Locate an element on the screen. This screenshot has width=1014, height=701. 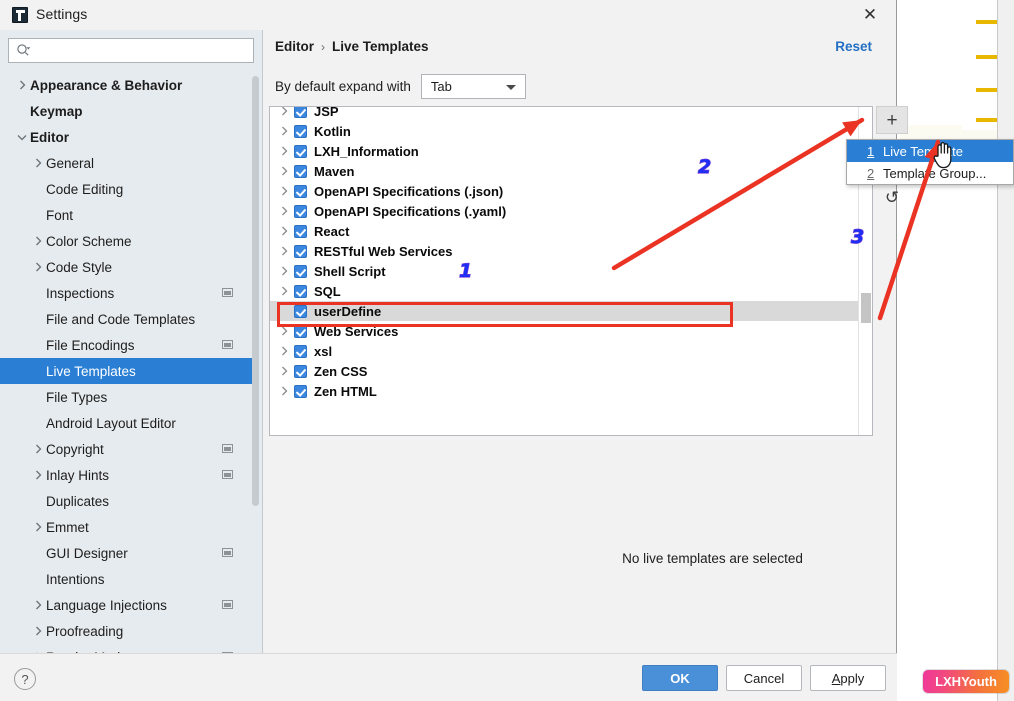
template-group-row: userDefine is located at coordinates (571, 311).